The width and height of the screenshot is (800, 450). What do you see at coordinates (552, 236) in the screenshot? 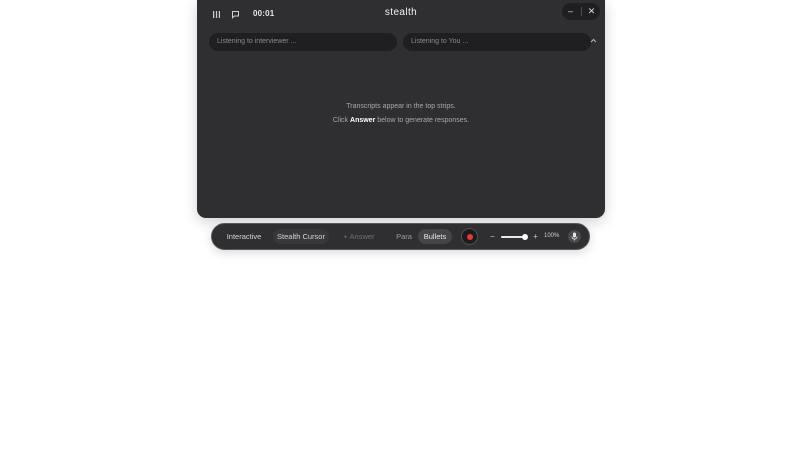
I see `zoom-level-label: 100%` at bounding box center [552, 236].